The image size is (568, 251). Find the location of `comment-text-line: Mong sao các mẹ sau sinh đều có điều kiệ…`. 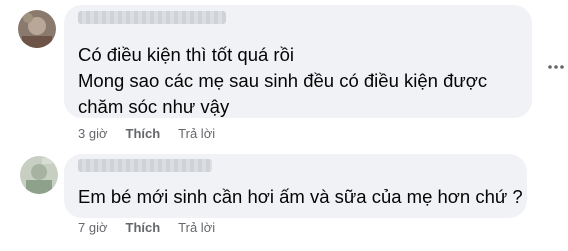

comment-text-line: Mong sao các mẹ sau sinh đều có điều kiệ… is located at coordinates (283, 80).